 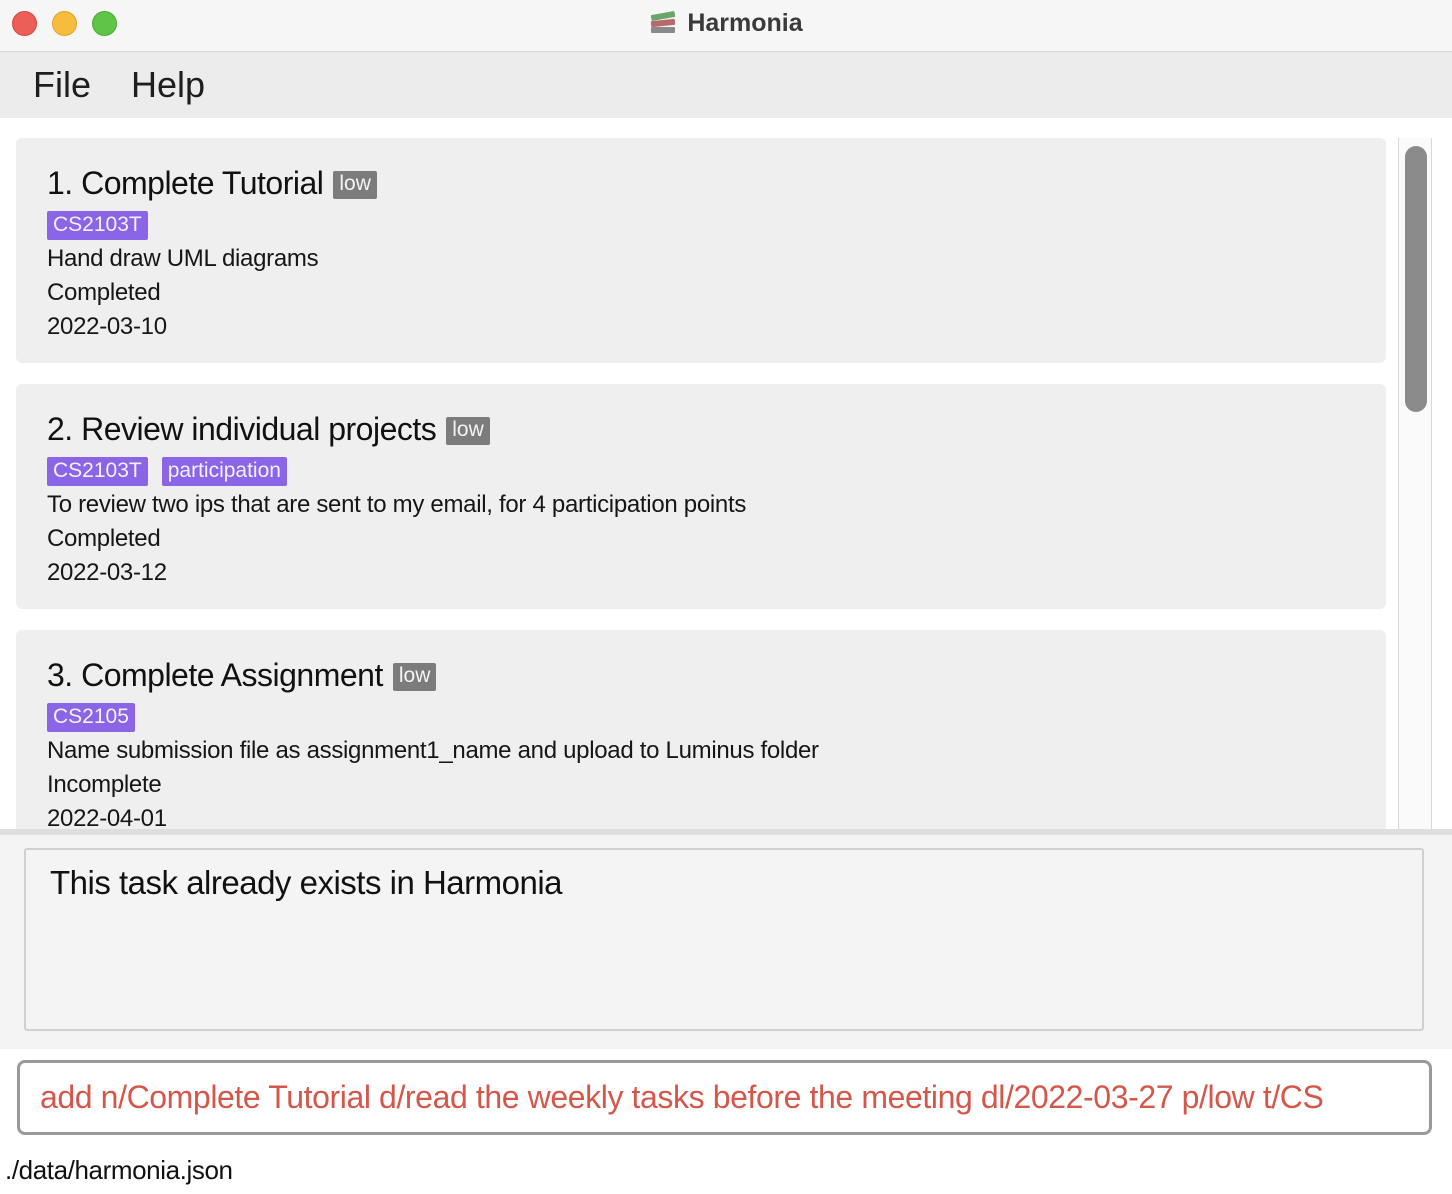 I want to click on tag-list: CS2103T, so click(x=716, y=225).